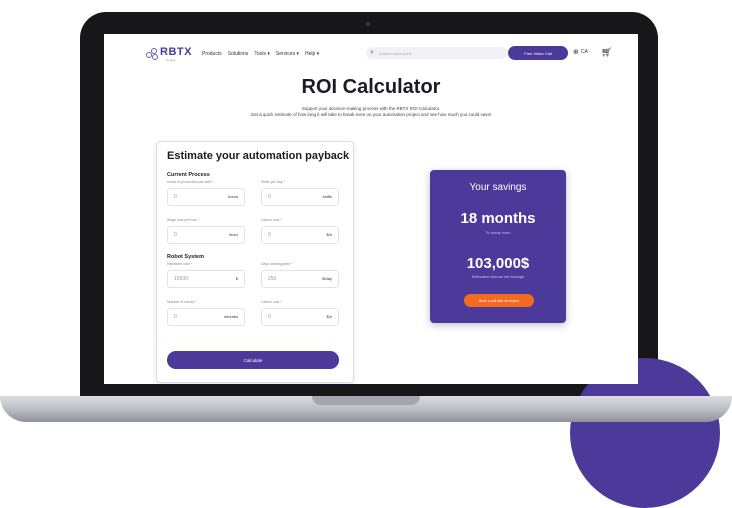 Image resolution: width=732 pixels, height=508 pixels. Describe the element at coordinates (206, 279) in the screenshot. I see `hardware-cost-input: 15000 $` at that location.